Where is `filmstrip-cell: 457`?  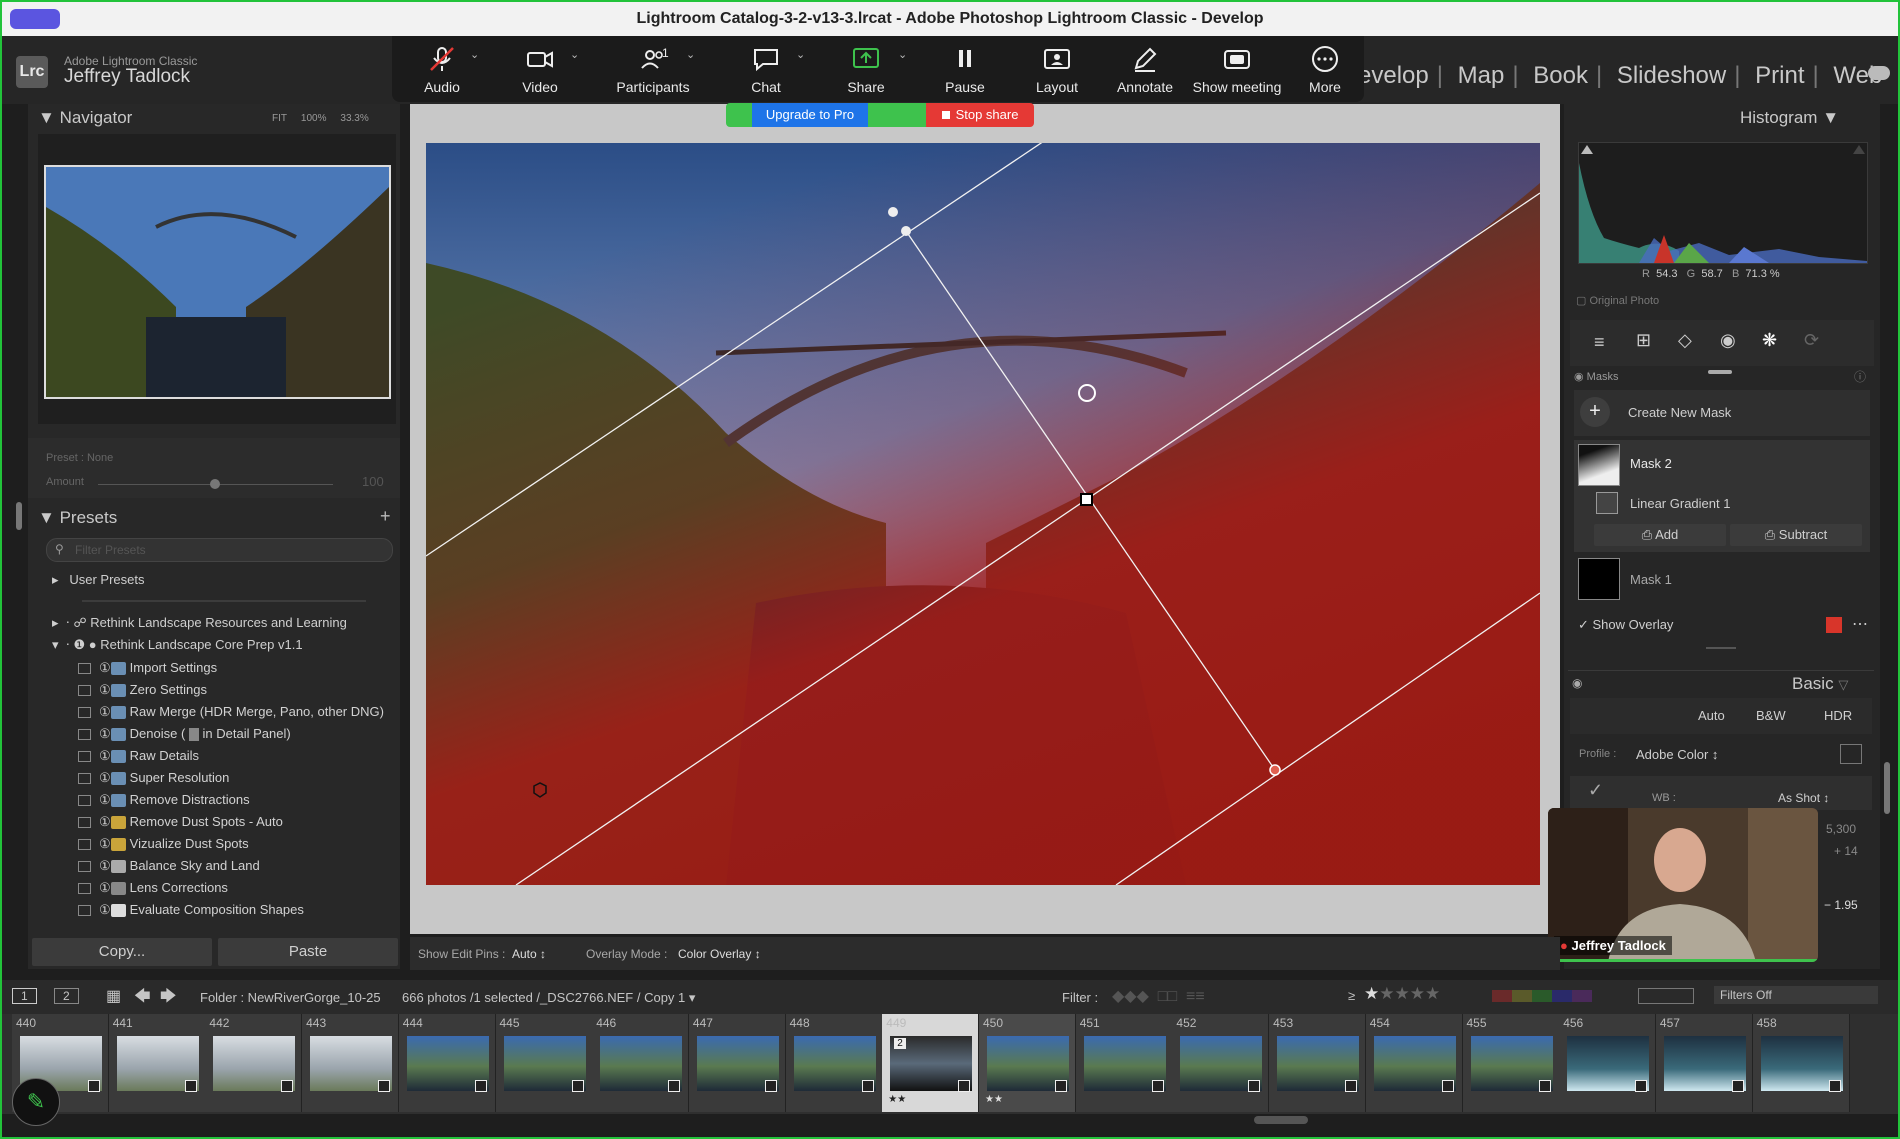
filmstrip-cell: 457 is located at coordinates (1704, 1063).